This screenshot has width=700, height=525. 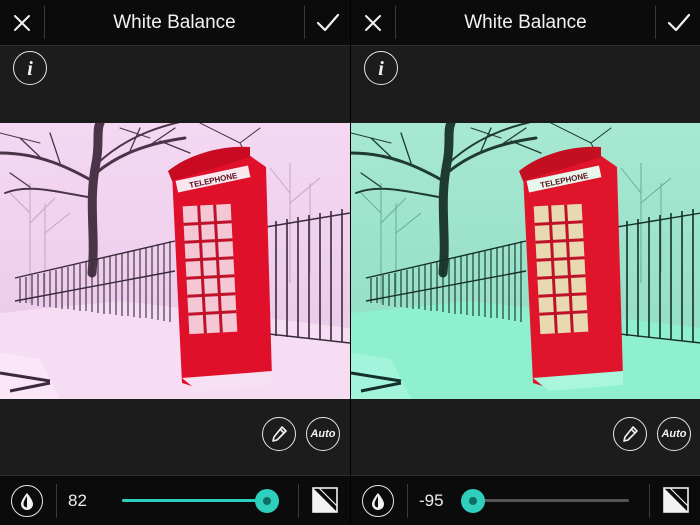 What do you see at coordinates (551, 500) in the screenshot?
I see `slider-track` at bounding box center [551, 500].